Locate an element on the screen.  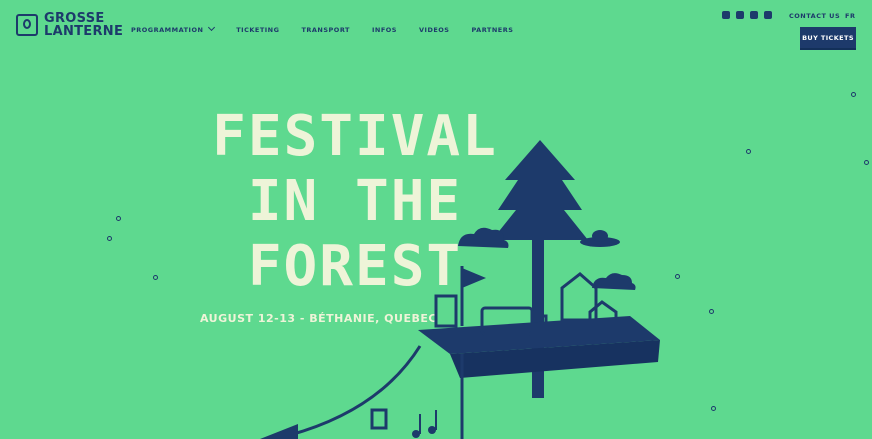
youtube-icon is located at coordinates (740, 15).